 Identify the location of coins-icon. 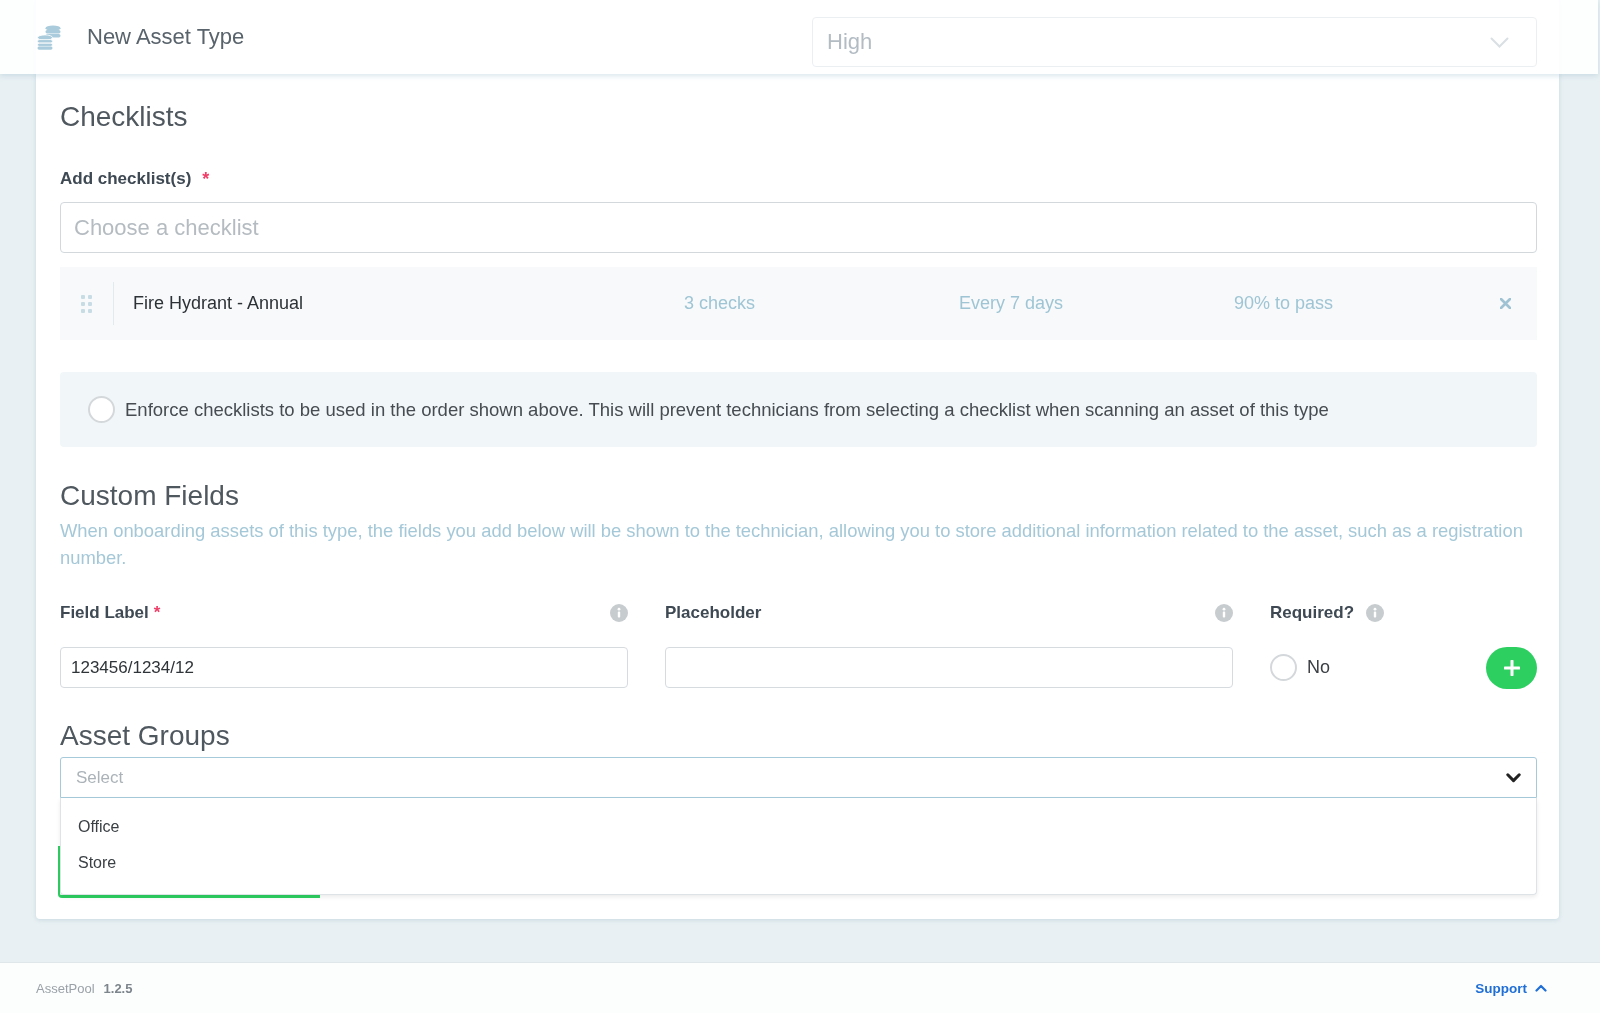
(49, 37).